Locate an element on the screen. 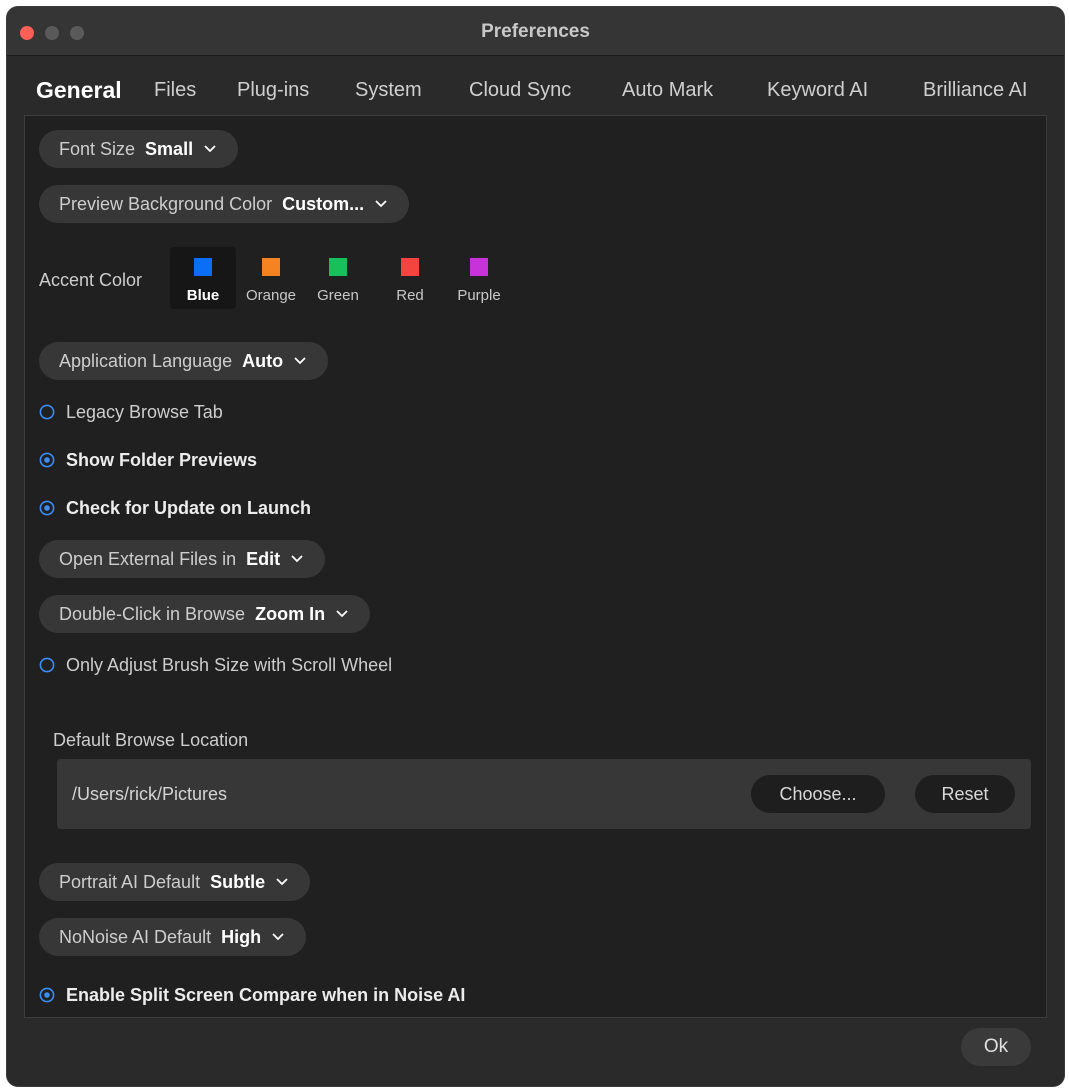 The width and height of the screenshot is (1069, 1091). browse-location-path: /Users/rick/Pictures is located at coordinates (150, 794).